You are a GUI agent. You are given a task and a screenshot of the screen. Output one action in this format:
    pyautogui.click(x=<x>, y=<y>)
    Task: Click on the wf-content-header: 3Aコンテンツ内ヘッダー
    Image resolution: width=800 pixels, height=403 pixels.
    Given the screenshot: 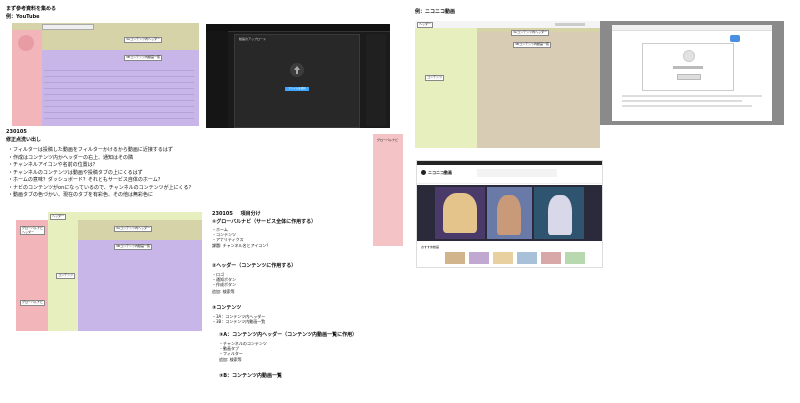 What is the action you would take?
    pyautogui.click(x=140, y=230)
    